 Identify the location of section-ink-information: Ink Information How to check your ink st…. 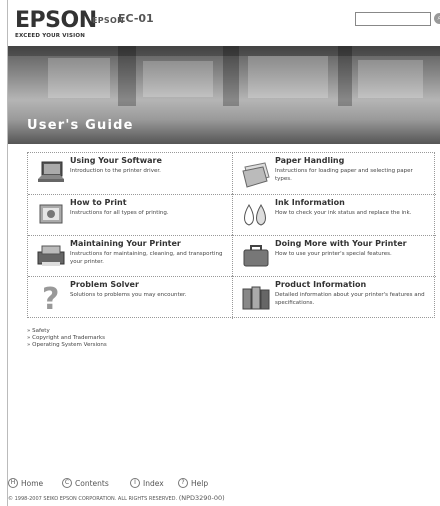
(334, 214).